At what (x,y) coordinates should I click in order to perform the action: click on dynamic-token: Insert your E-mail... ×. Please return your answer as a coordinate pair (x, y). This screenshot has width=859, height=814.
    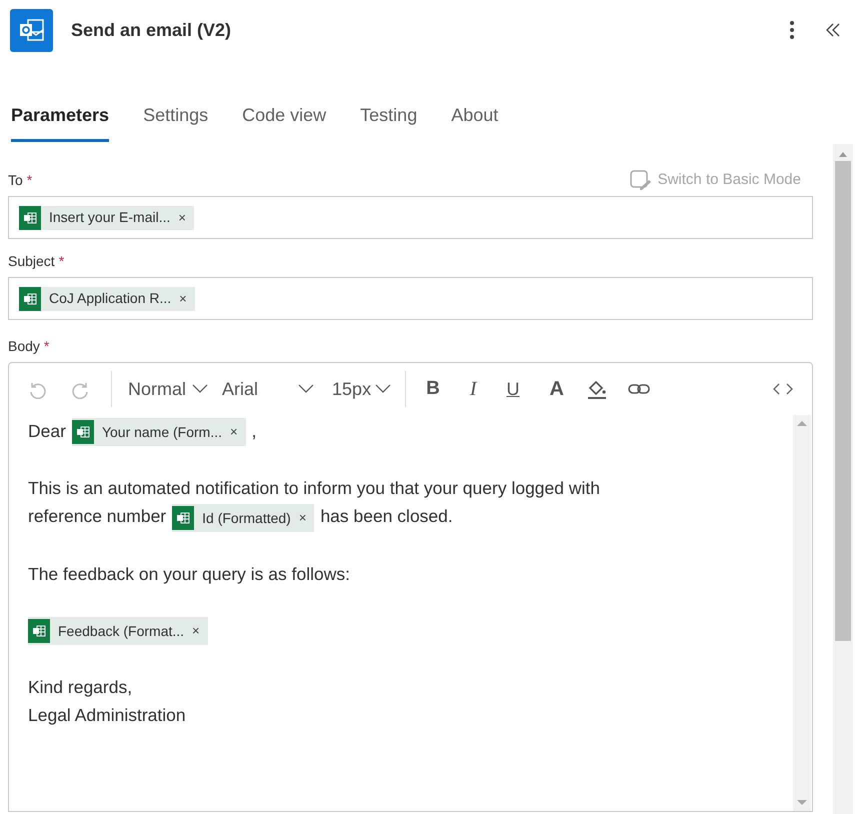
    Looking at the image, I should click on (106, 218).